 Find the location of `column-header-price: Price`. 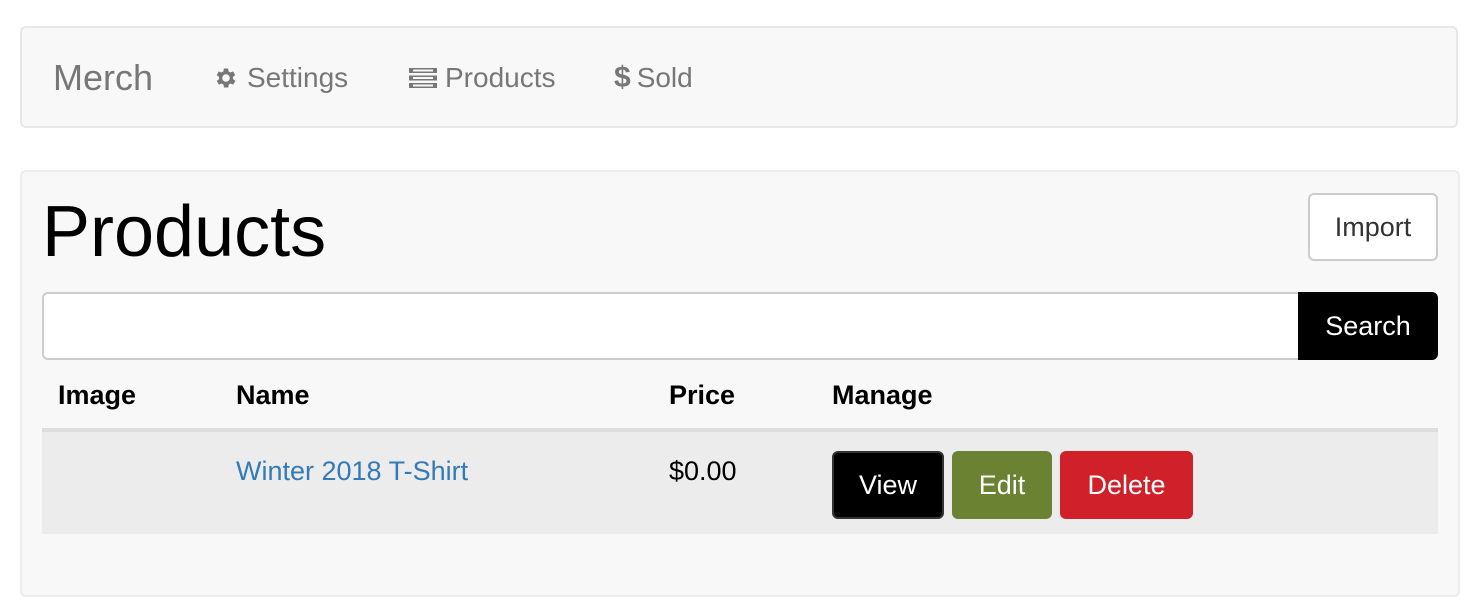

column-header-price: Price is located at coordinates (702, 395).